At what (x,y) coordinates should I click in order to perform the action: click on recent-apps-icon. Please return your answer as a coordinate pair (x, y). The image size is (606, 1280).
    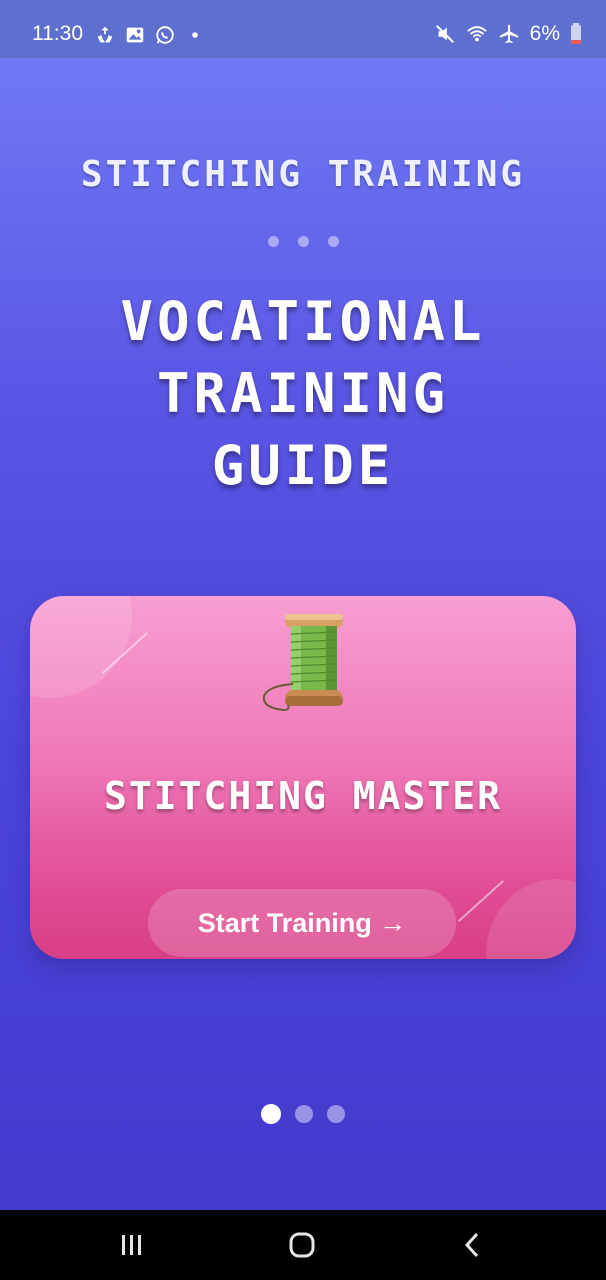
    Looking at the image, I should click on (131, 1245).